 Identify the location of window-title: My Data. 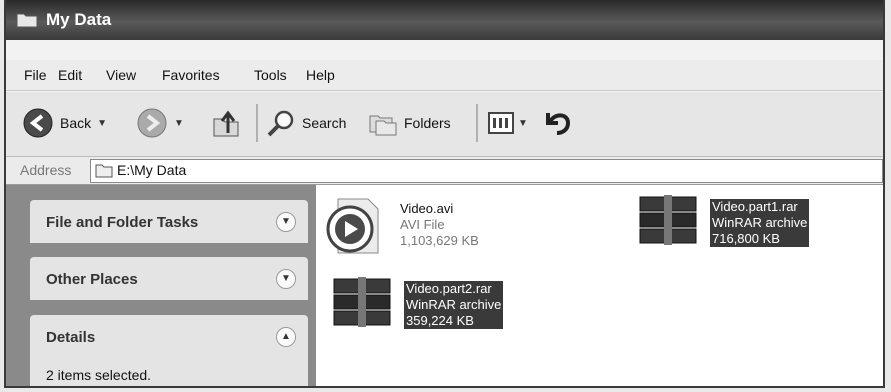
(79, 19).